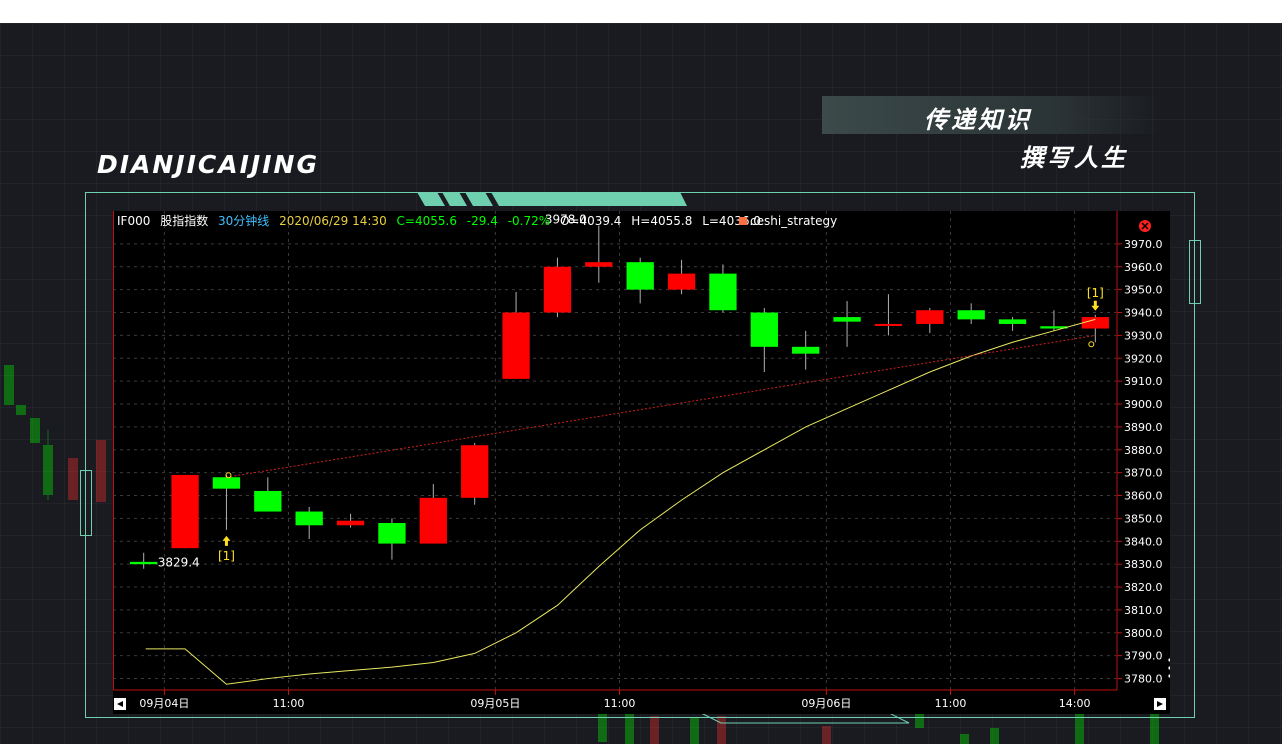 This screenshot has width=1282, height=744. Describe the element at coordinates (1143, 358) in the screenshot. I see `y-tick-label: 3920.0` at that location.